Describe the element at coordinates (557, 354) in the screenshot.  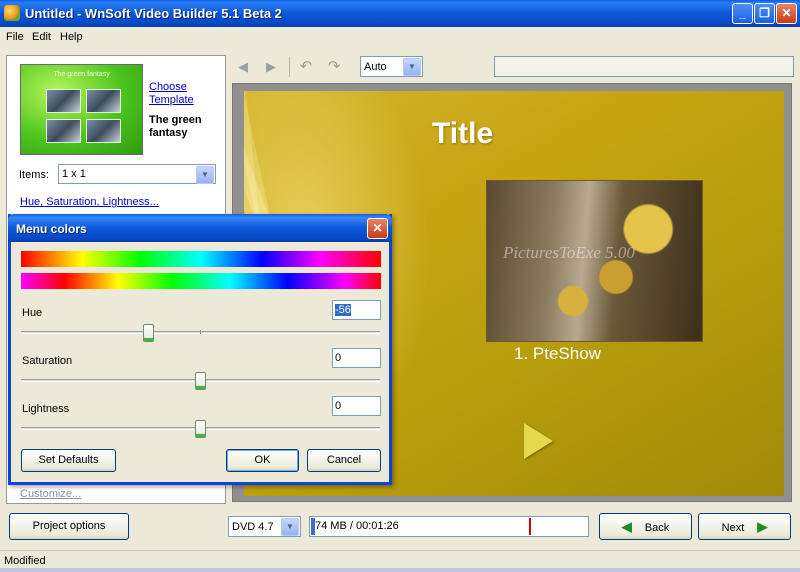
I see `preview-caption: 1. PteShow` at that location.